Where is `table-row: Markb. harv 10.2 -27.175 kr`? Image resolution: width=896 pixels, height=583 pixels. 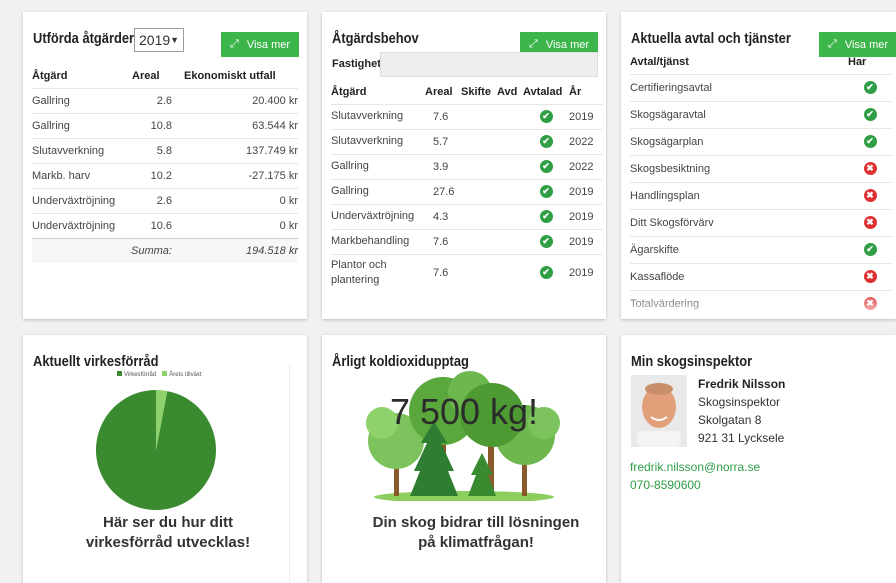
table-row: Markb. harv 10.2 -27.175 kr is located at coordinates (165, 175).